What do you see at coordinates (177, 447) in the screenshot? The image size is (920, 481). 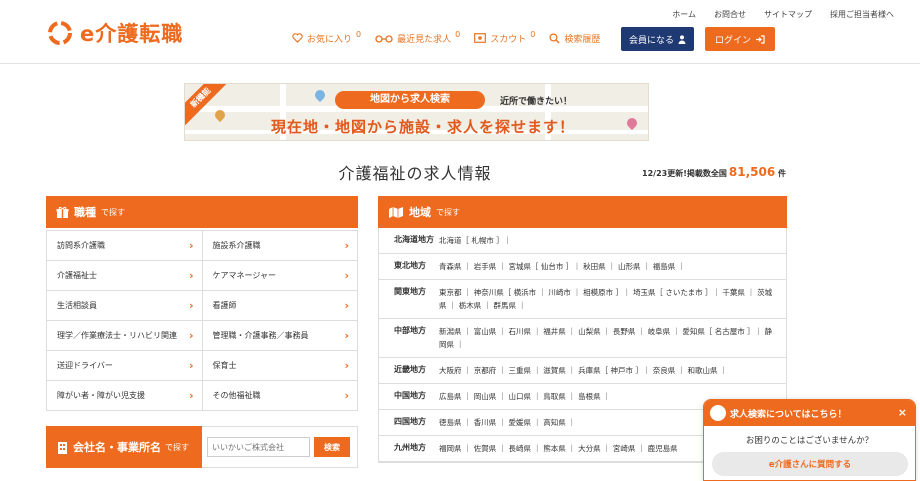 I see `company-search-suffix: で探す` at bounding box center [177, 447].